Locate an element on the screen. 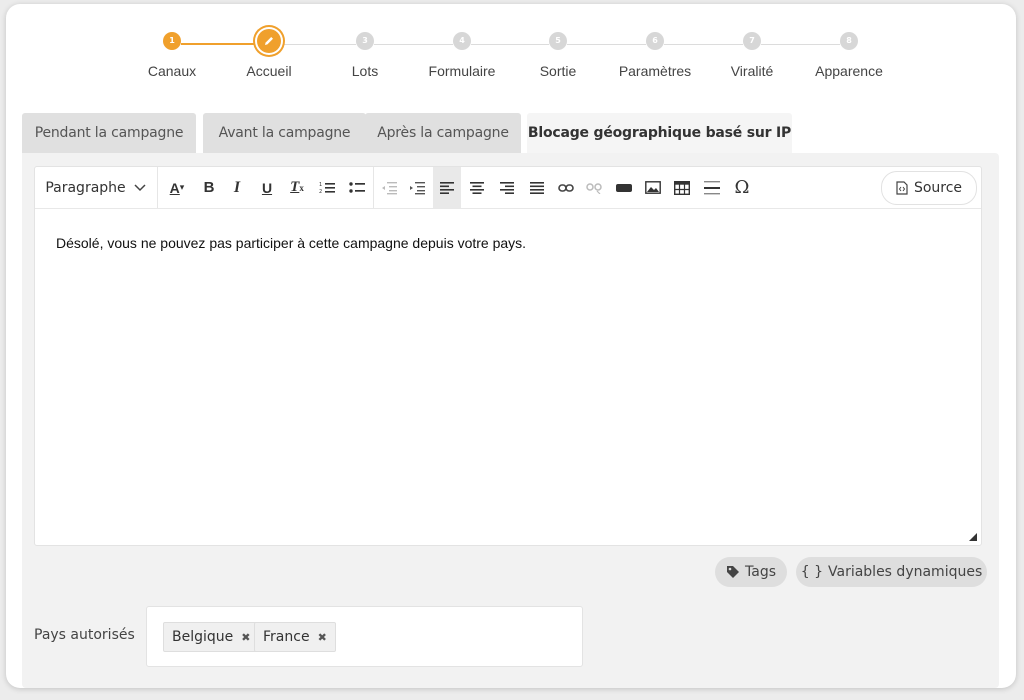 The height and width of the screenshot is (700, 1024). link-icon is located at coordinates (566, 187).